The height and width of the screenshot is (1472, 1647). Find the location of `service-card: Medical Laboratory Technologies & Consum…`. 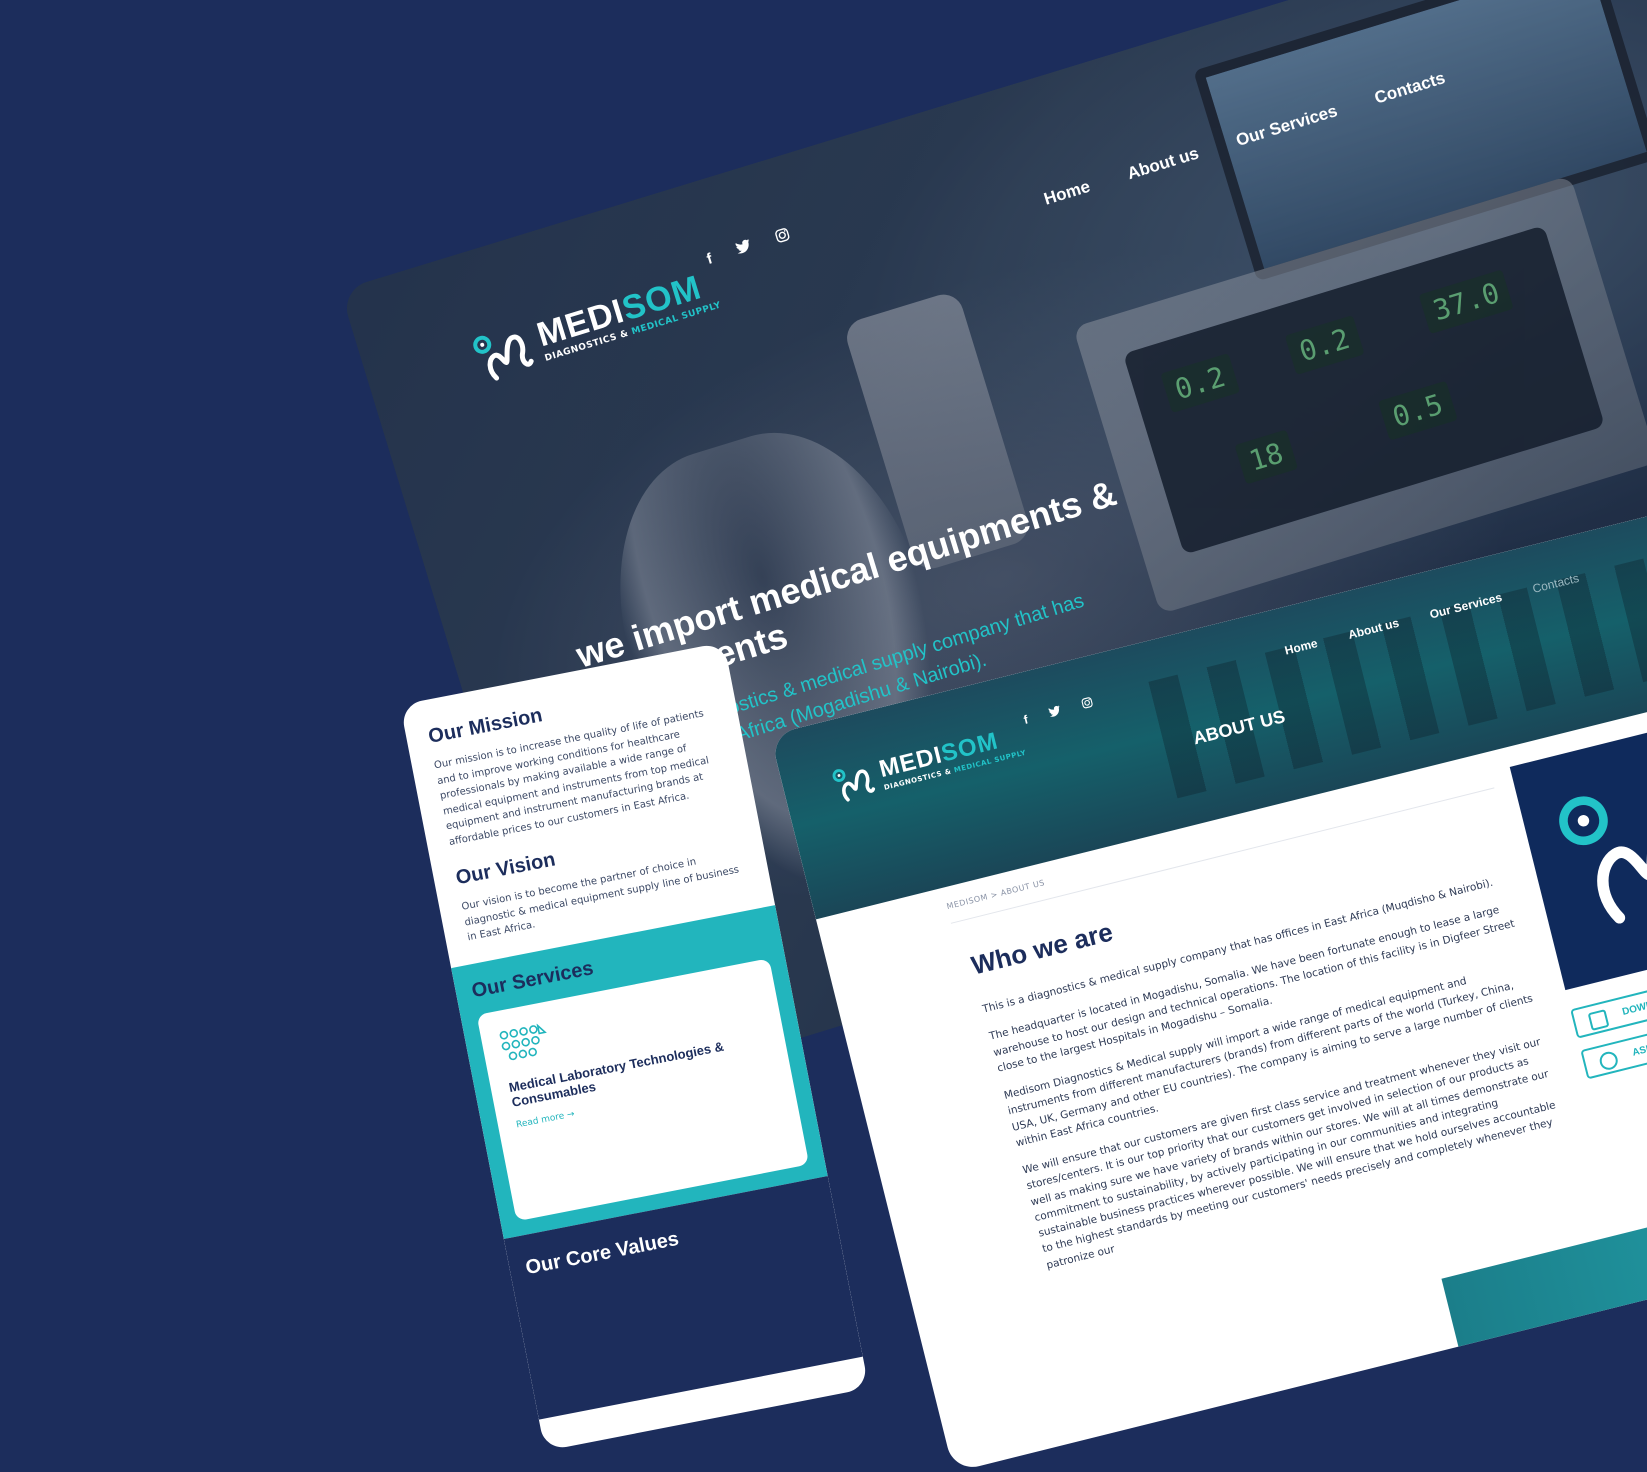

service-card: Medical Laboratory Technologies & Consum… is located at coordinates (643, 1089).